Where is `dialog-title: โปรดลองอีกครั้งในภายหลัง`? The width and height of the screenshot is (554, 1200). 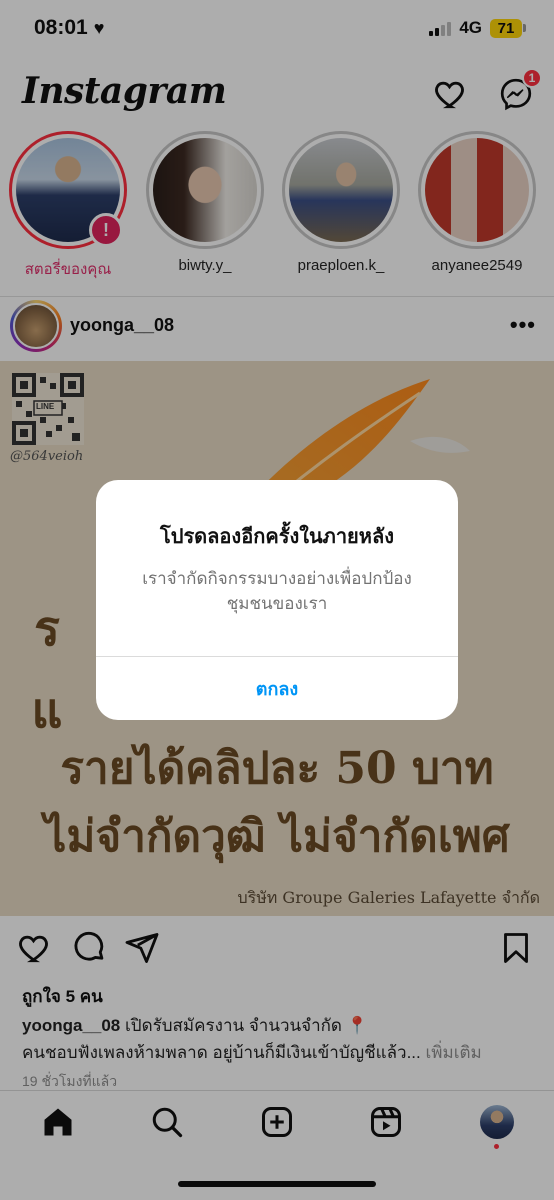
dialog-title: โปรดลองอีกครั้งในภายหลัง is located at coordinates (277, 537).